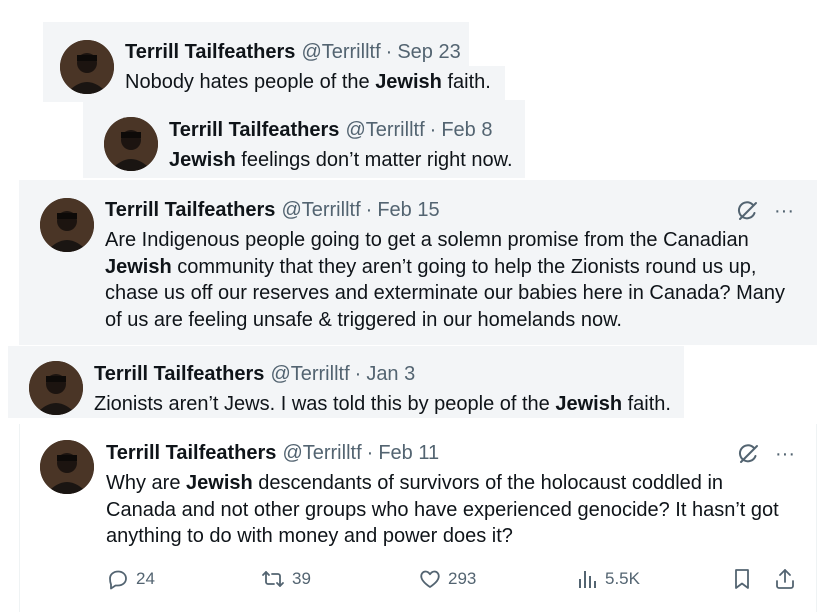 The width and height of the screenshot is (836, 612). Describe the element at coordinates (273, 579) in the screenshot. I see `repost-icon` at that location.